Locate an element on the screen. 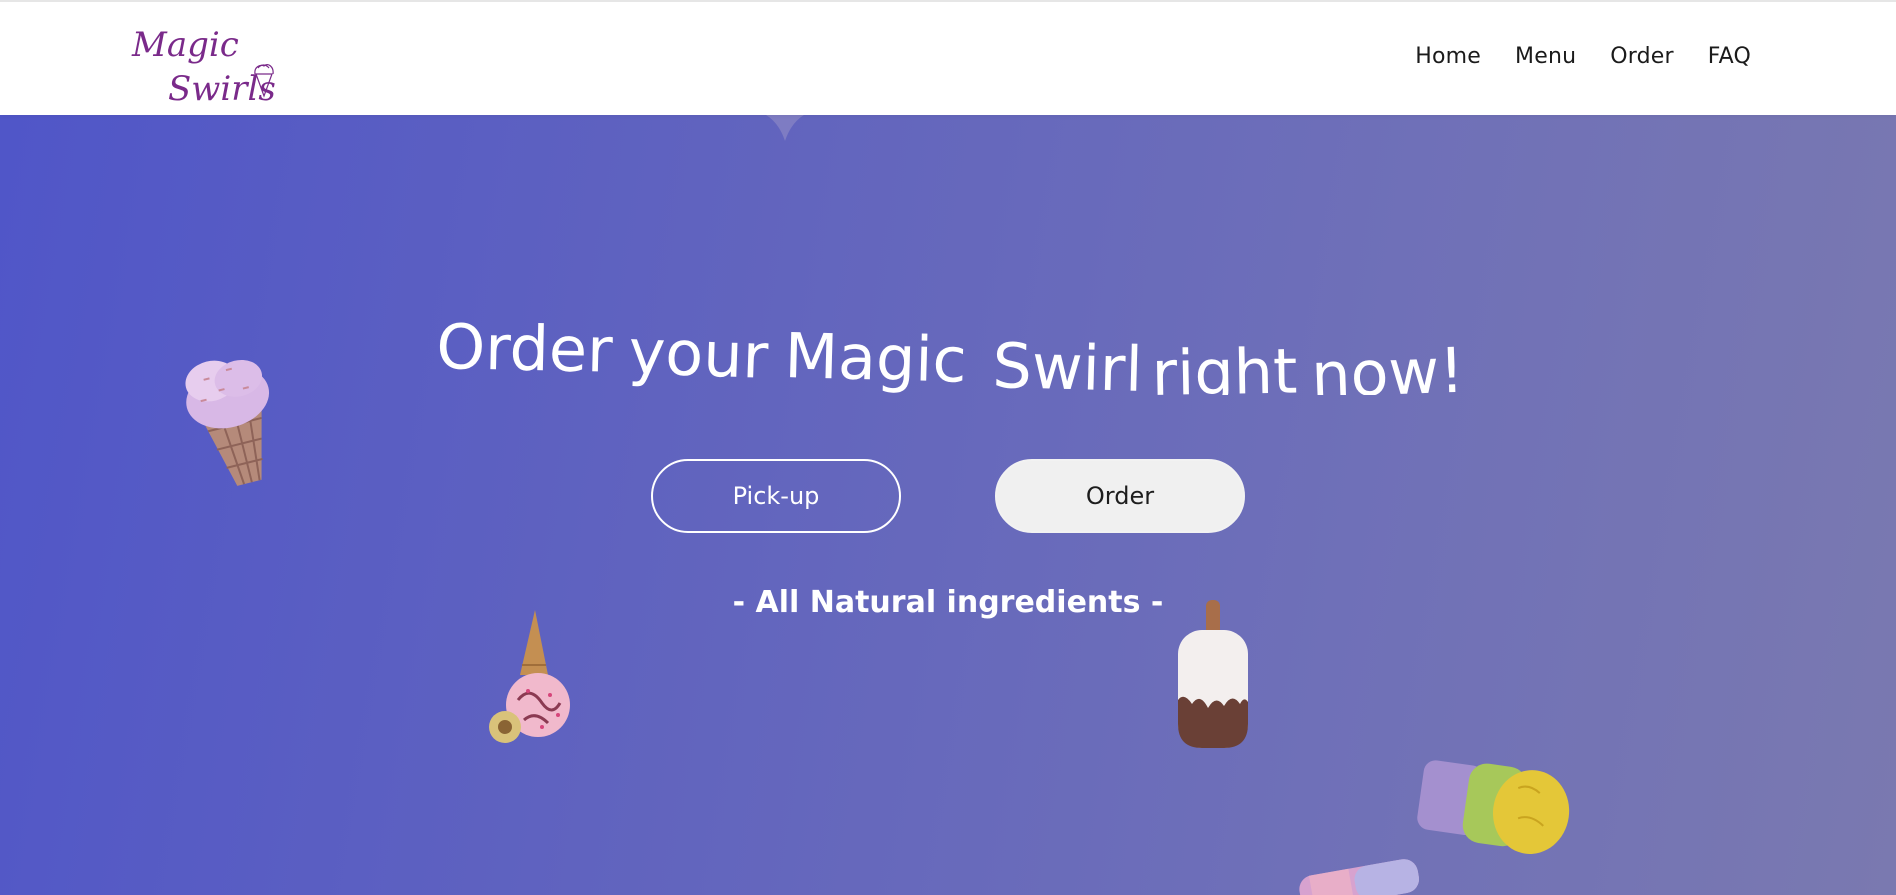 This screenshot has width=1896, height=895. nav-menu: Menu is located at coordinates (1545, 56).